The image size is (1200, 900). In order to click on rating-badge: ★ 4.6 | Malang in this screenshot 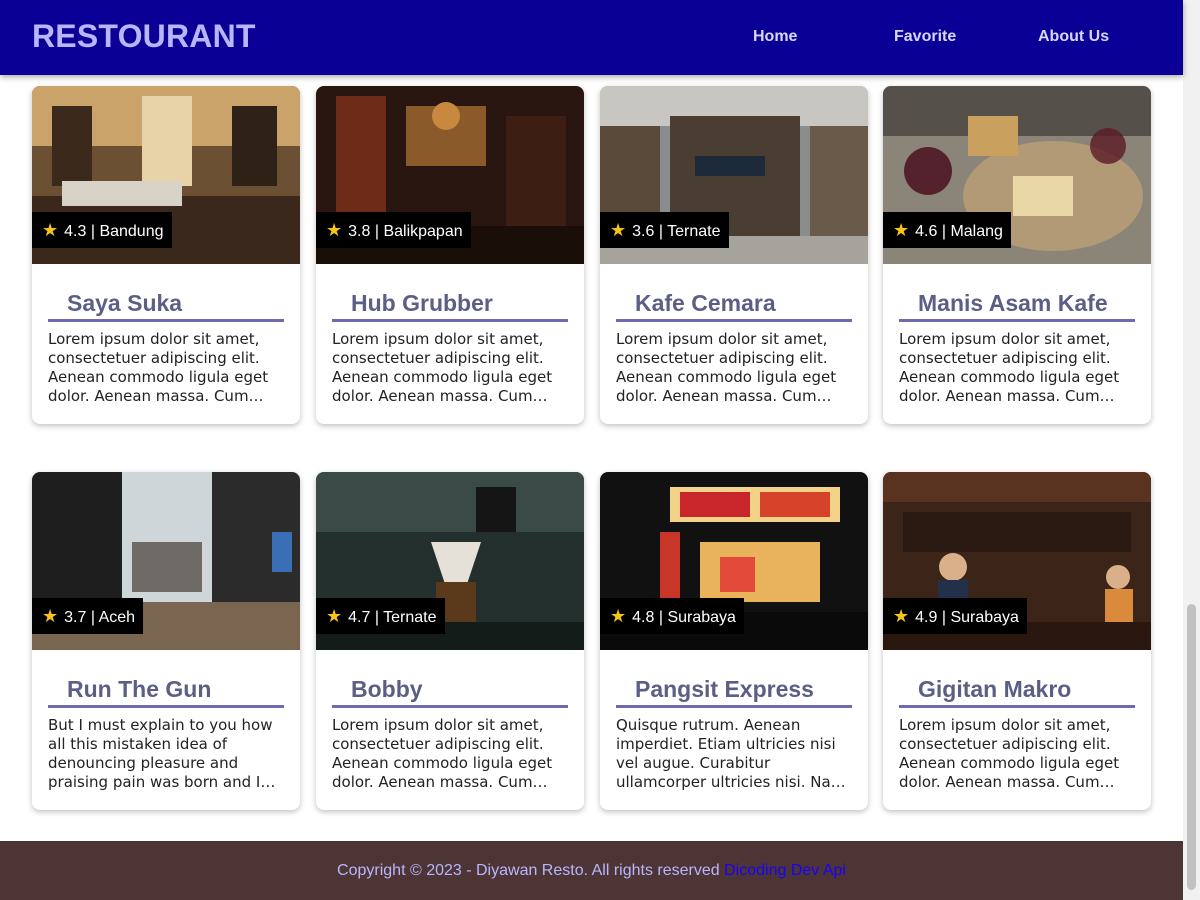, I will do `click(947, 230)`.